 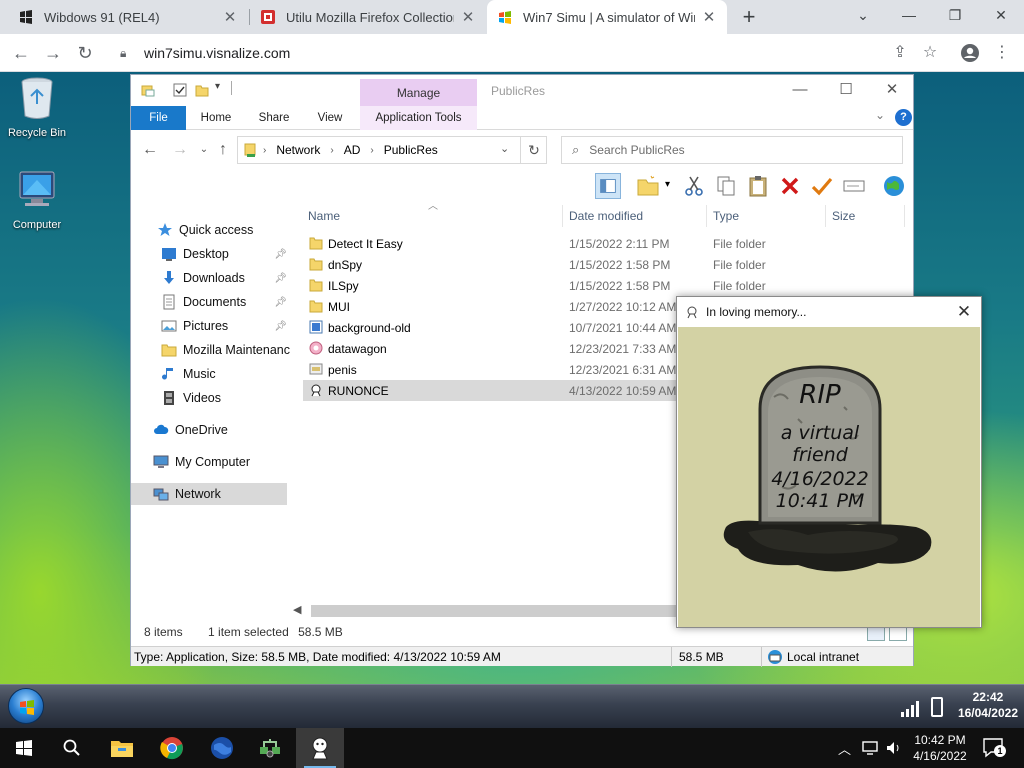 What do you see at coordinates (635, 216) in the screenshot?
I see `column-header-date-modified: Date modified` at bounding box center [635, 216].